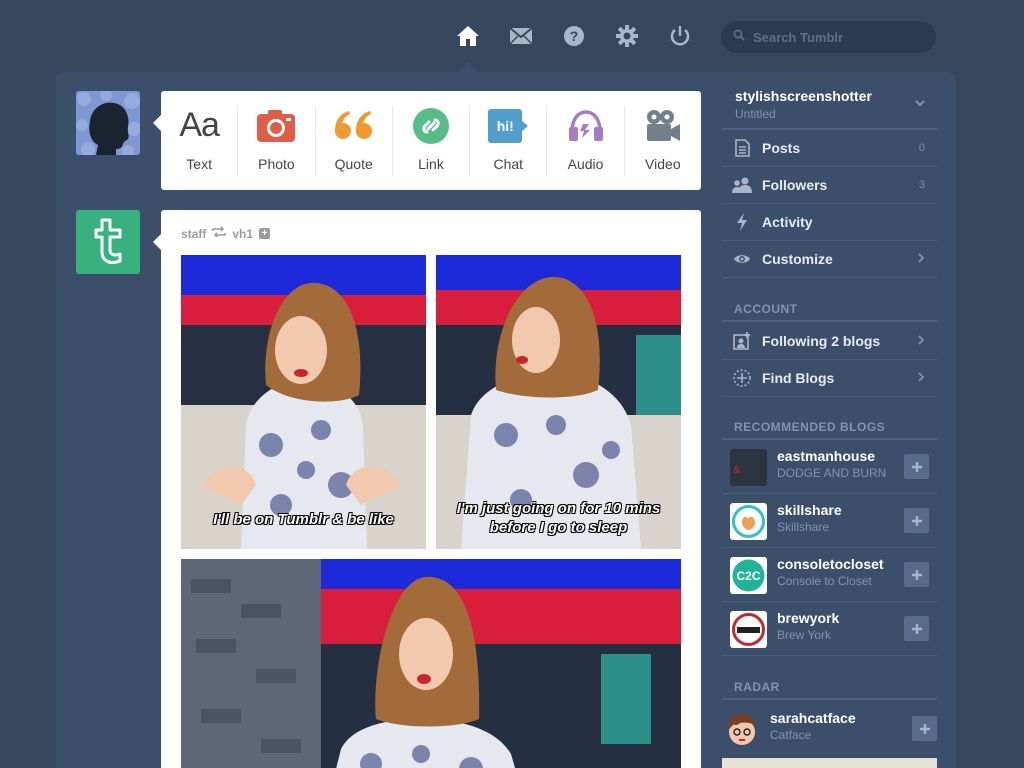 The width and height of the screenshot is (1024, 768). Describe the element at coordinates (742, 222) in the screenshot. I see `lightning-icon` at that location.